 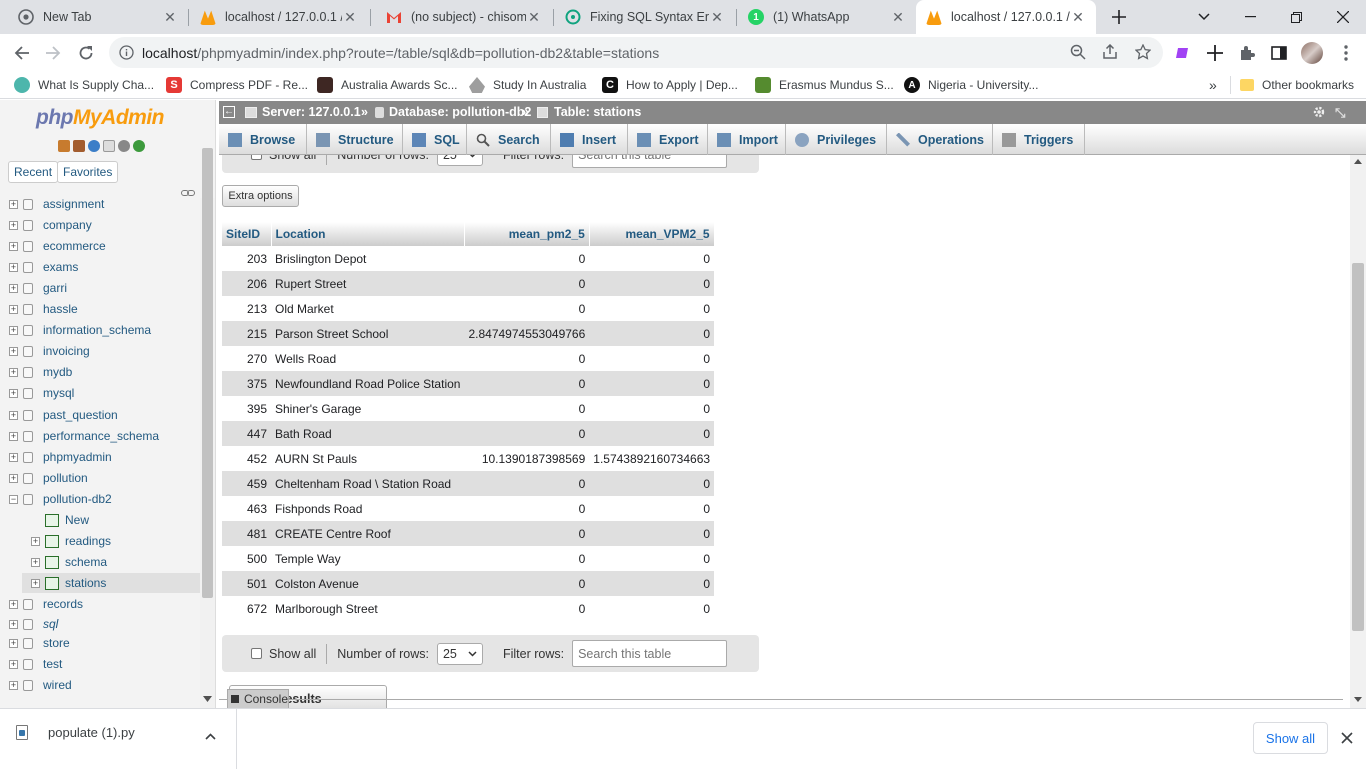 What do you see at coordinates (468, 558) in the screenshot?
I see `table-row: 500 Temple Way 0 0` at bounding box center [468, 558].